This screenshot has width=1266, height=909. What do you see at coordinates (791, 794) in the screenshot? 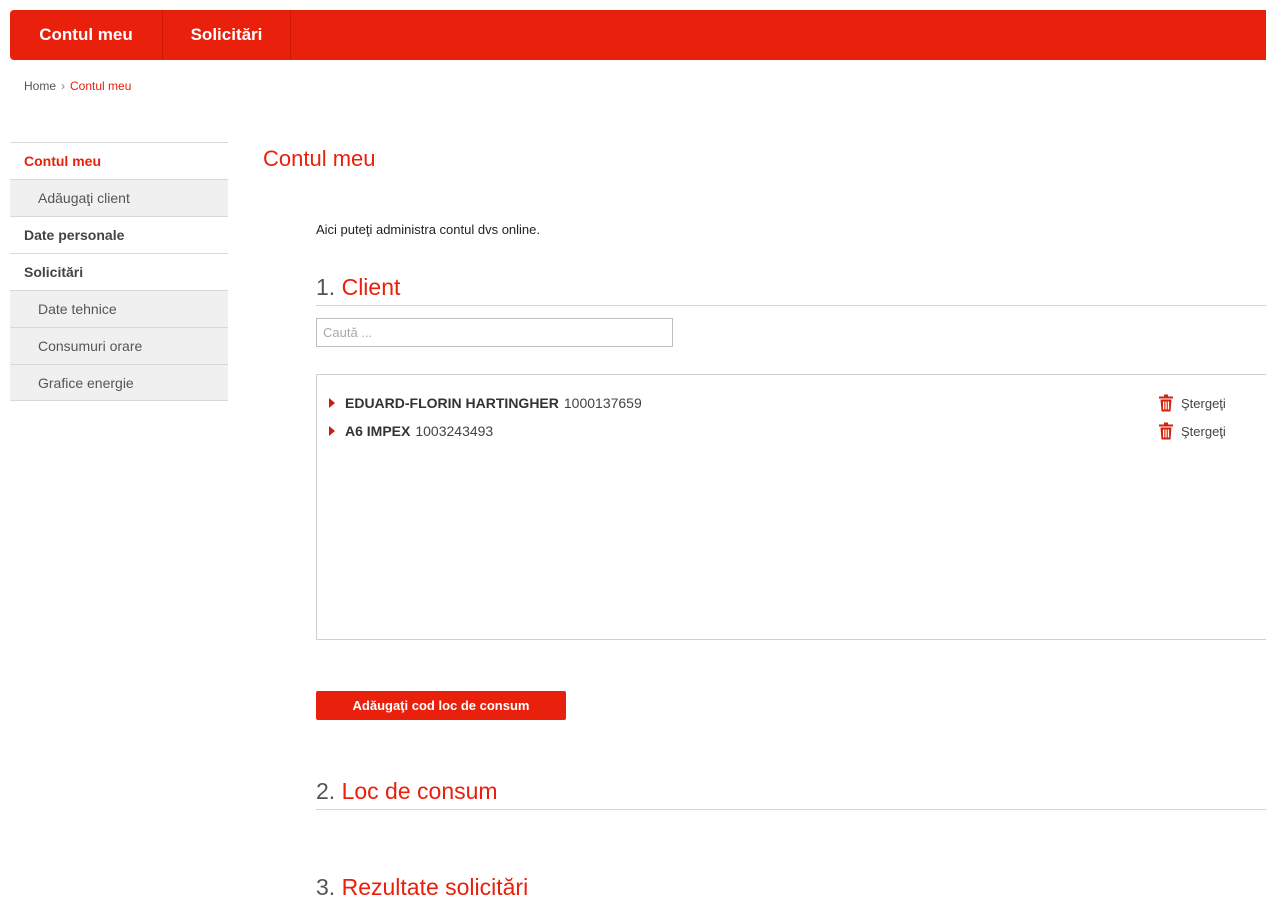
I see `section-title-loc-de-consum: 2. Loc de consum` at bounding box center [791, 794].